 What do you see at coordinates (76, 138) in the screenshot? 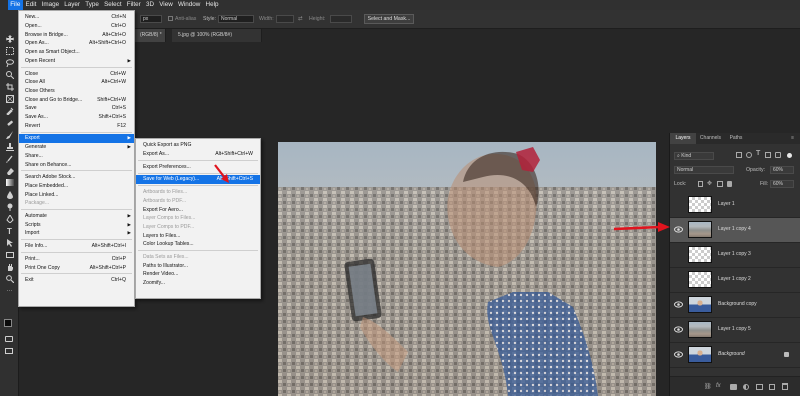
I see `menu-item-export: Export ▶` at bounding box center [76, 138].